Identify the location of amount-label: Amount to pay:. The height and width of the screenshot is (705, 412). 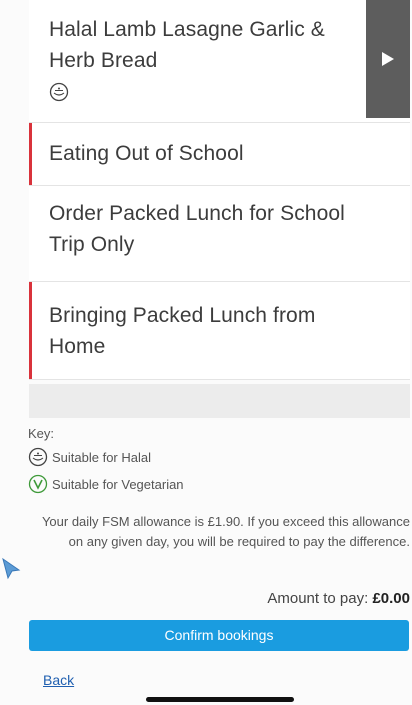
(318, 598).